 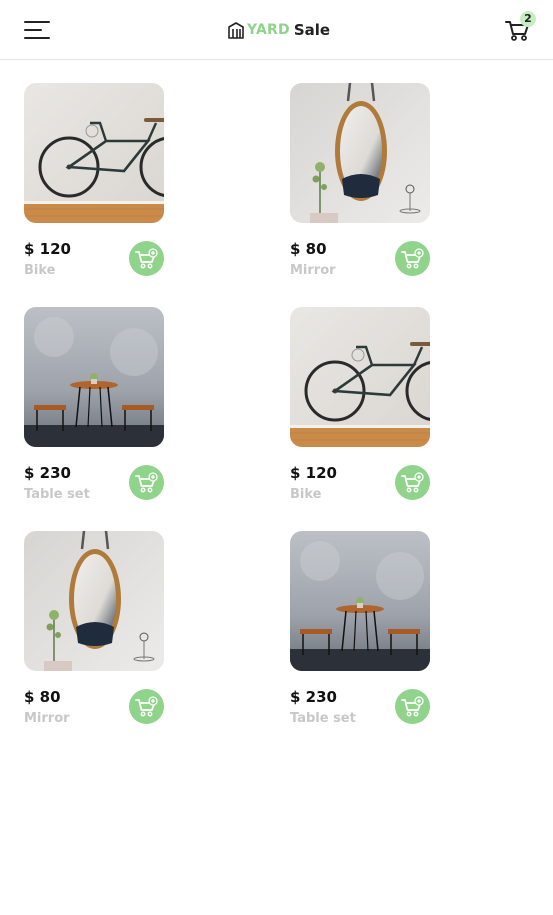 I want to click on hamburger-menu-icon, so click(x=37, y=30).